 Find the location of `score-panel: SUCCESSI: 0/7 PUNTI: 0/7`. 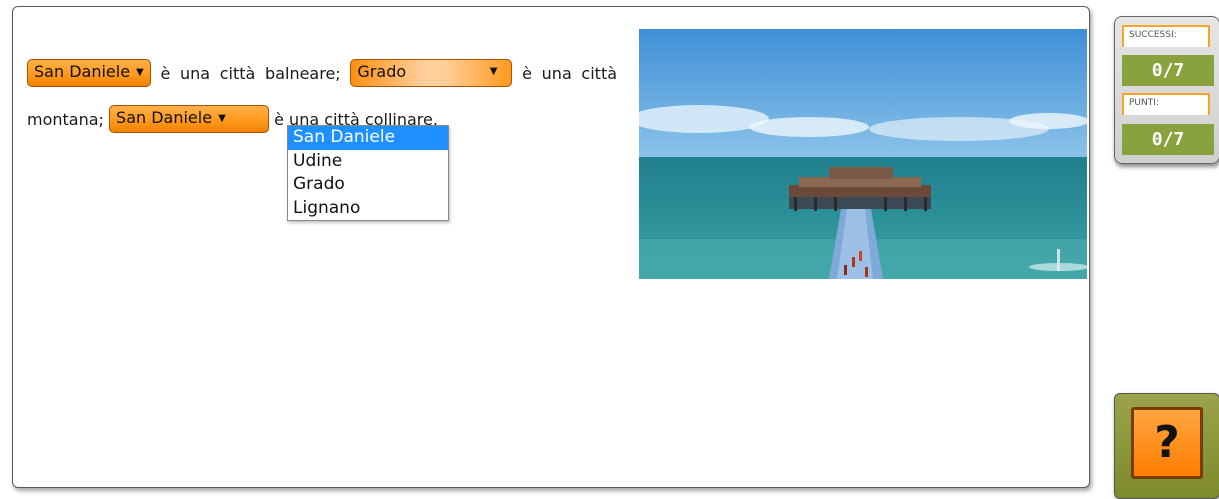

score-panel: SUCCESSI: 0/7 PUNTI: 0/7 is located at coordinates (1166, 90).